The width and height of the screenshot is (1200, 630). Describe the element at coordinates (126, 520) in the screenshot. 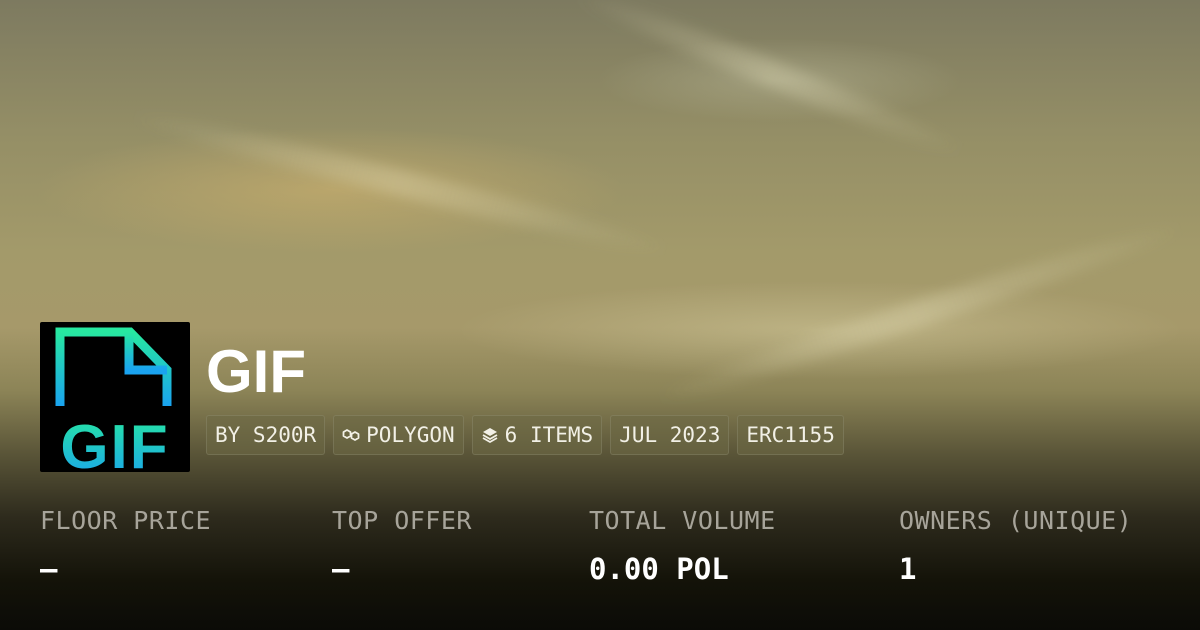

I see `stat-label: FLOOR PRICE` at that location.